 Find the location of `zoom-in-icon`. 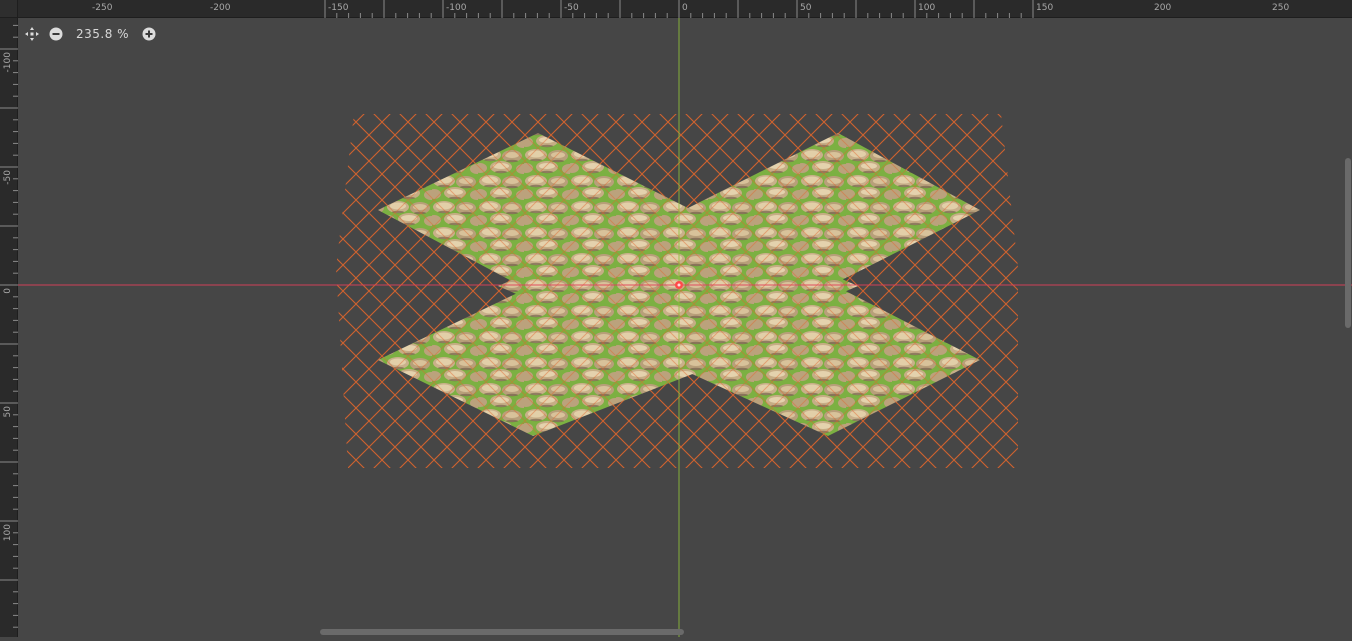

zoom-in-icon is located at coordinates (149, 34).